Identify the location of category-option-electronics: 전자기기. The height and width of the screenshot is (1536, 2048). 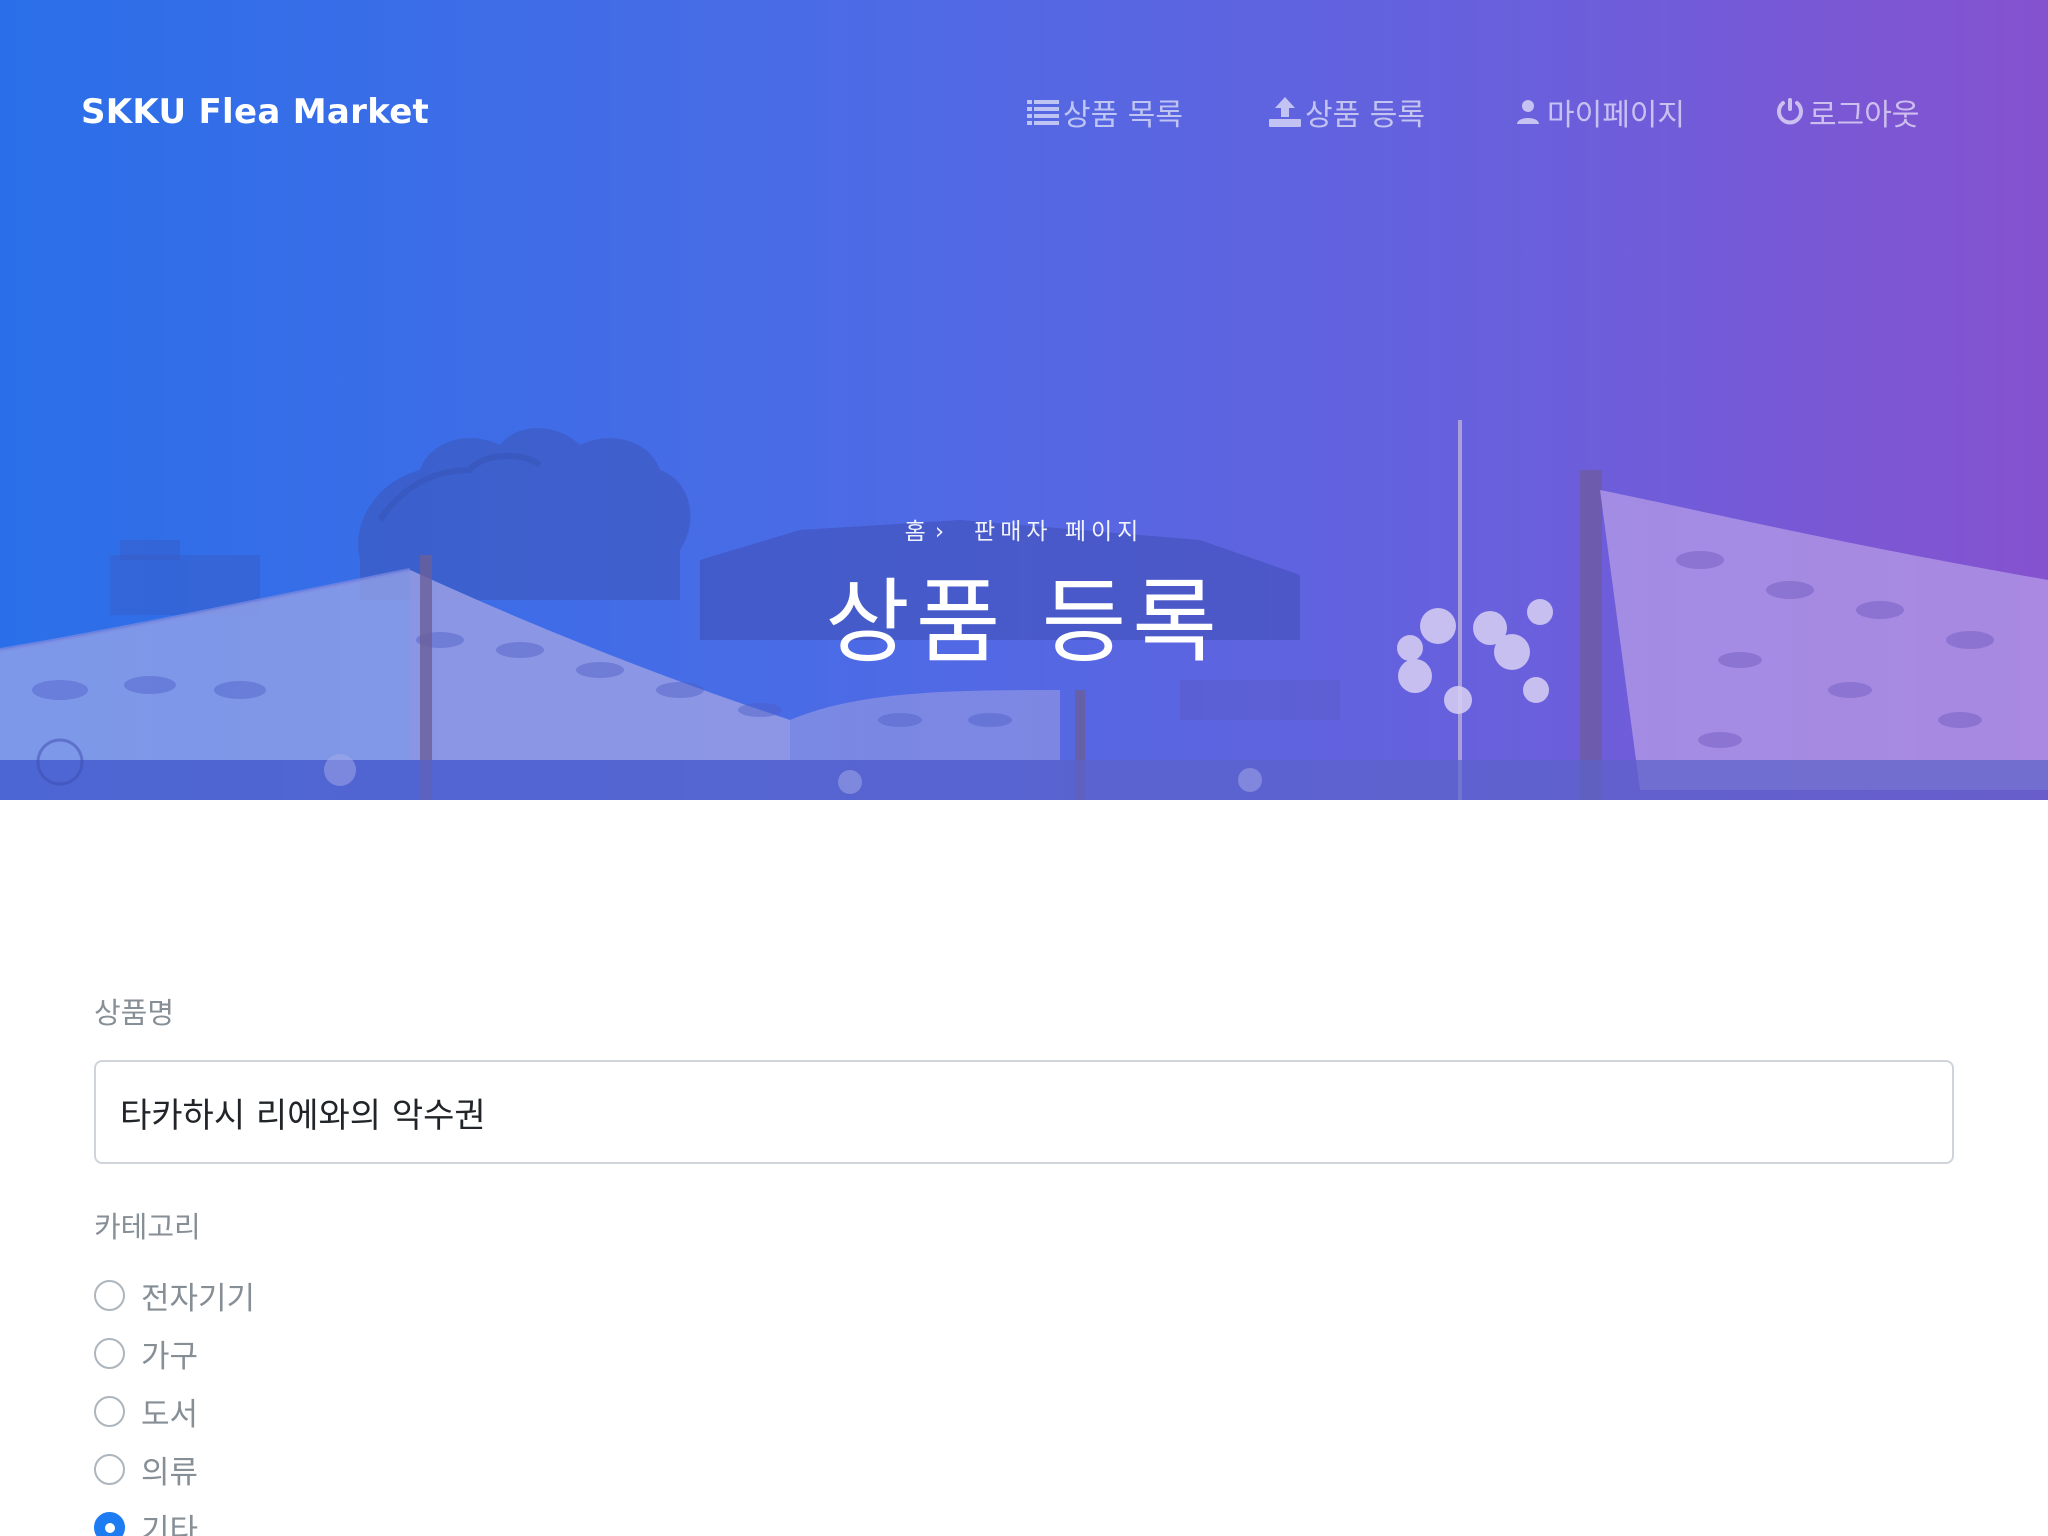
(1024, 1295).